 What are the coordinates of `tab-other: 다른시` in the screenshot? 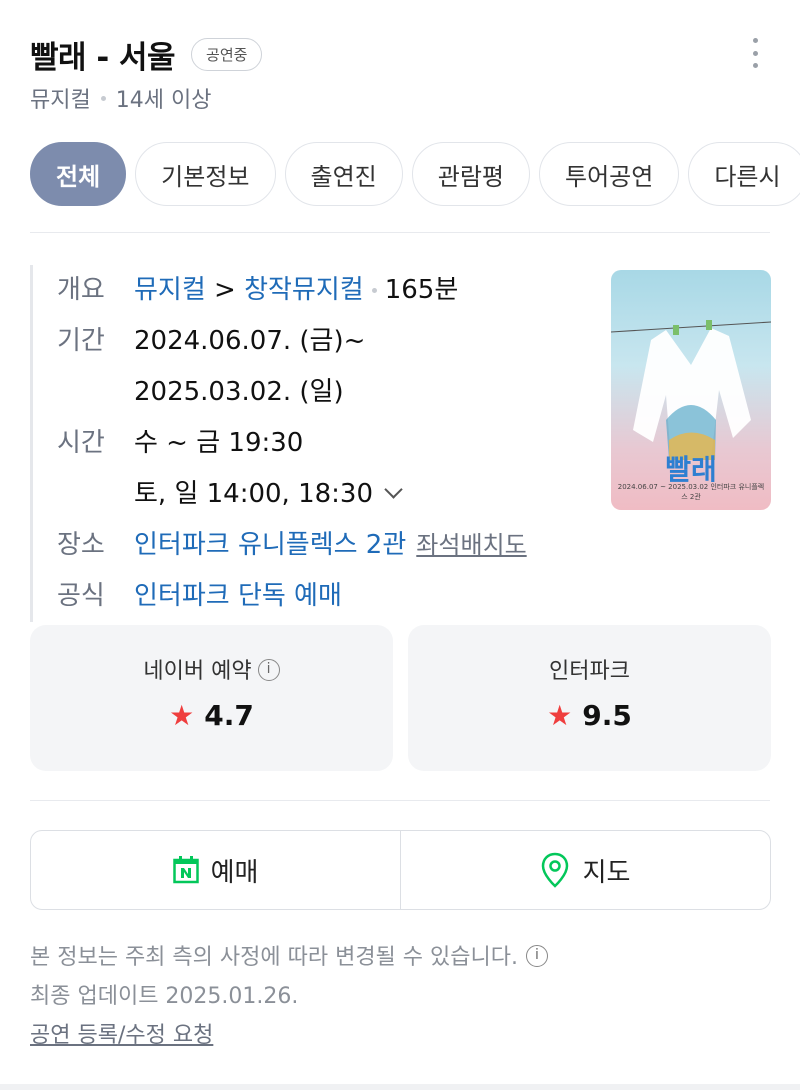 It's located at (744, 174).